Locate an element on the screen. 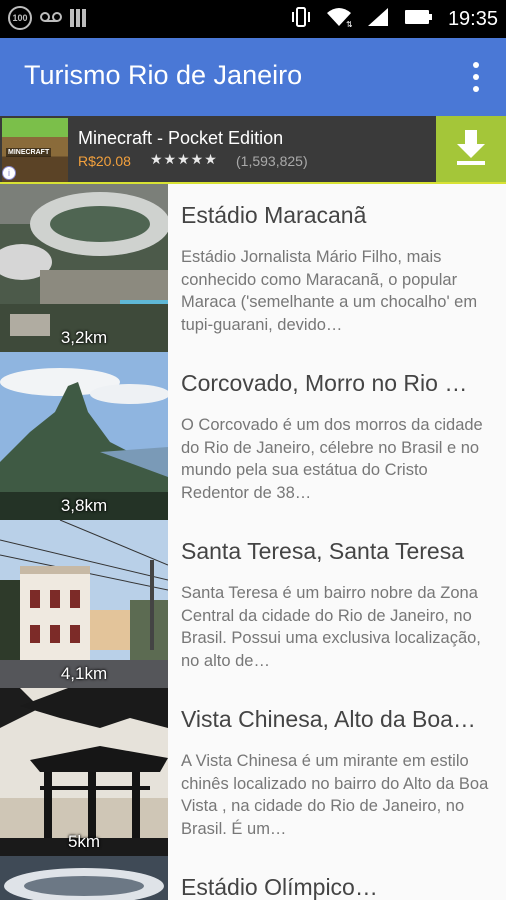  place-distance: 3,2km is located at coordinates (84, 337).